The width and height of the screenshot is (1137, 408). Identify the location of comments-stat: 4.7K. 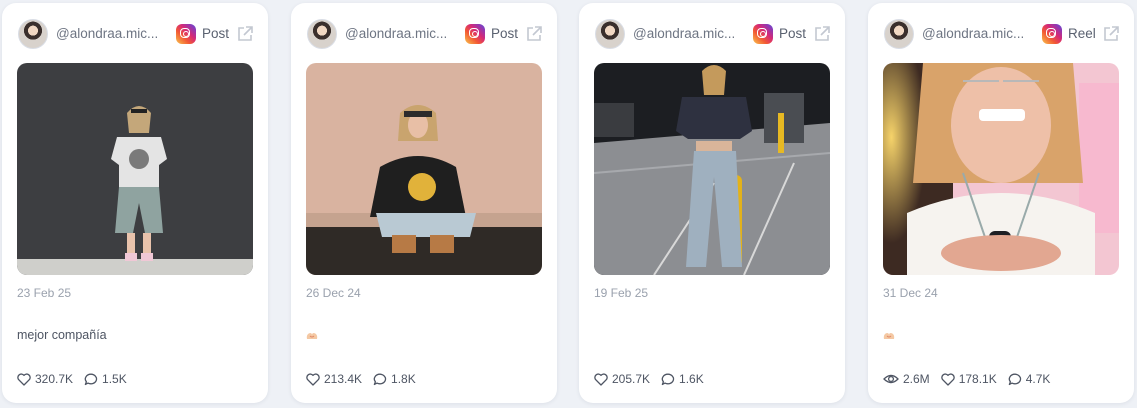
(1029, 379).